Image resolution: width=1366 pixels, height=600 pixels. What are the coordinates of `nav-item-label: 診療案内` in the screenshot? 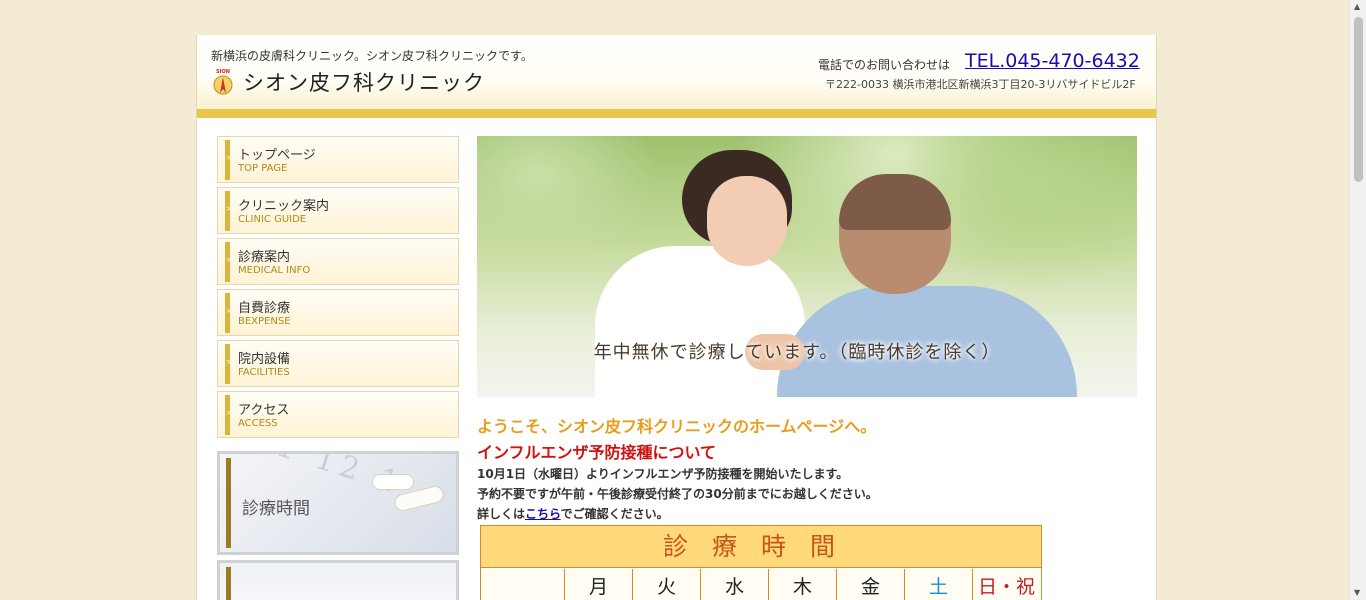 It's located at (264, 257).